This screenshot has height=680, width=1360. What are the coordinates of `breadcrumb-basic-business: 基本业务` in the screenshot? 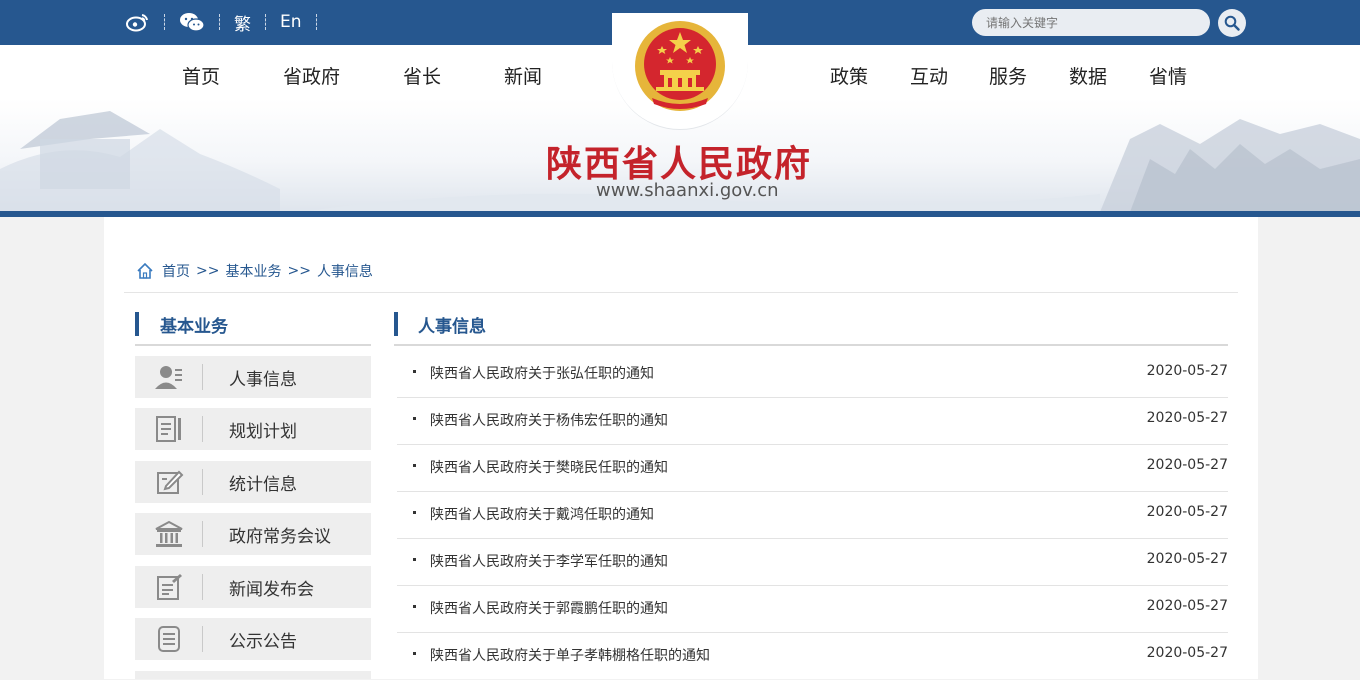 It's located at (253, 271).